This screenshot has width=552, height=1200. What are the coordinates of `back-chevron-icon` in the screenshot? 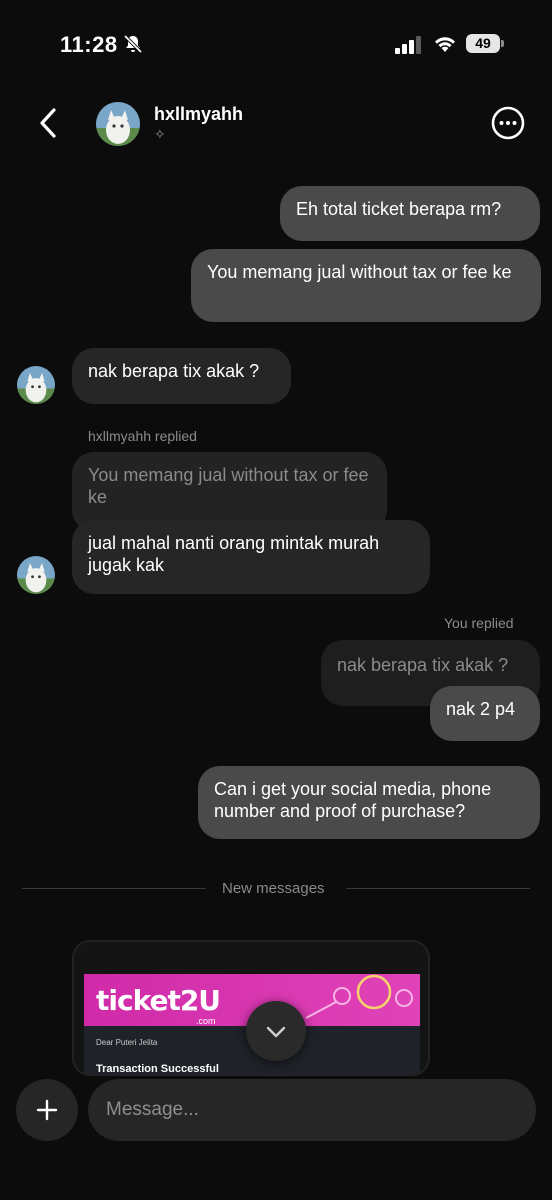 It's located at (48, 123).